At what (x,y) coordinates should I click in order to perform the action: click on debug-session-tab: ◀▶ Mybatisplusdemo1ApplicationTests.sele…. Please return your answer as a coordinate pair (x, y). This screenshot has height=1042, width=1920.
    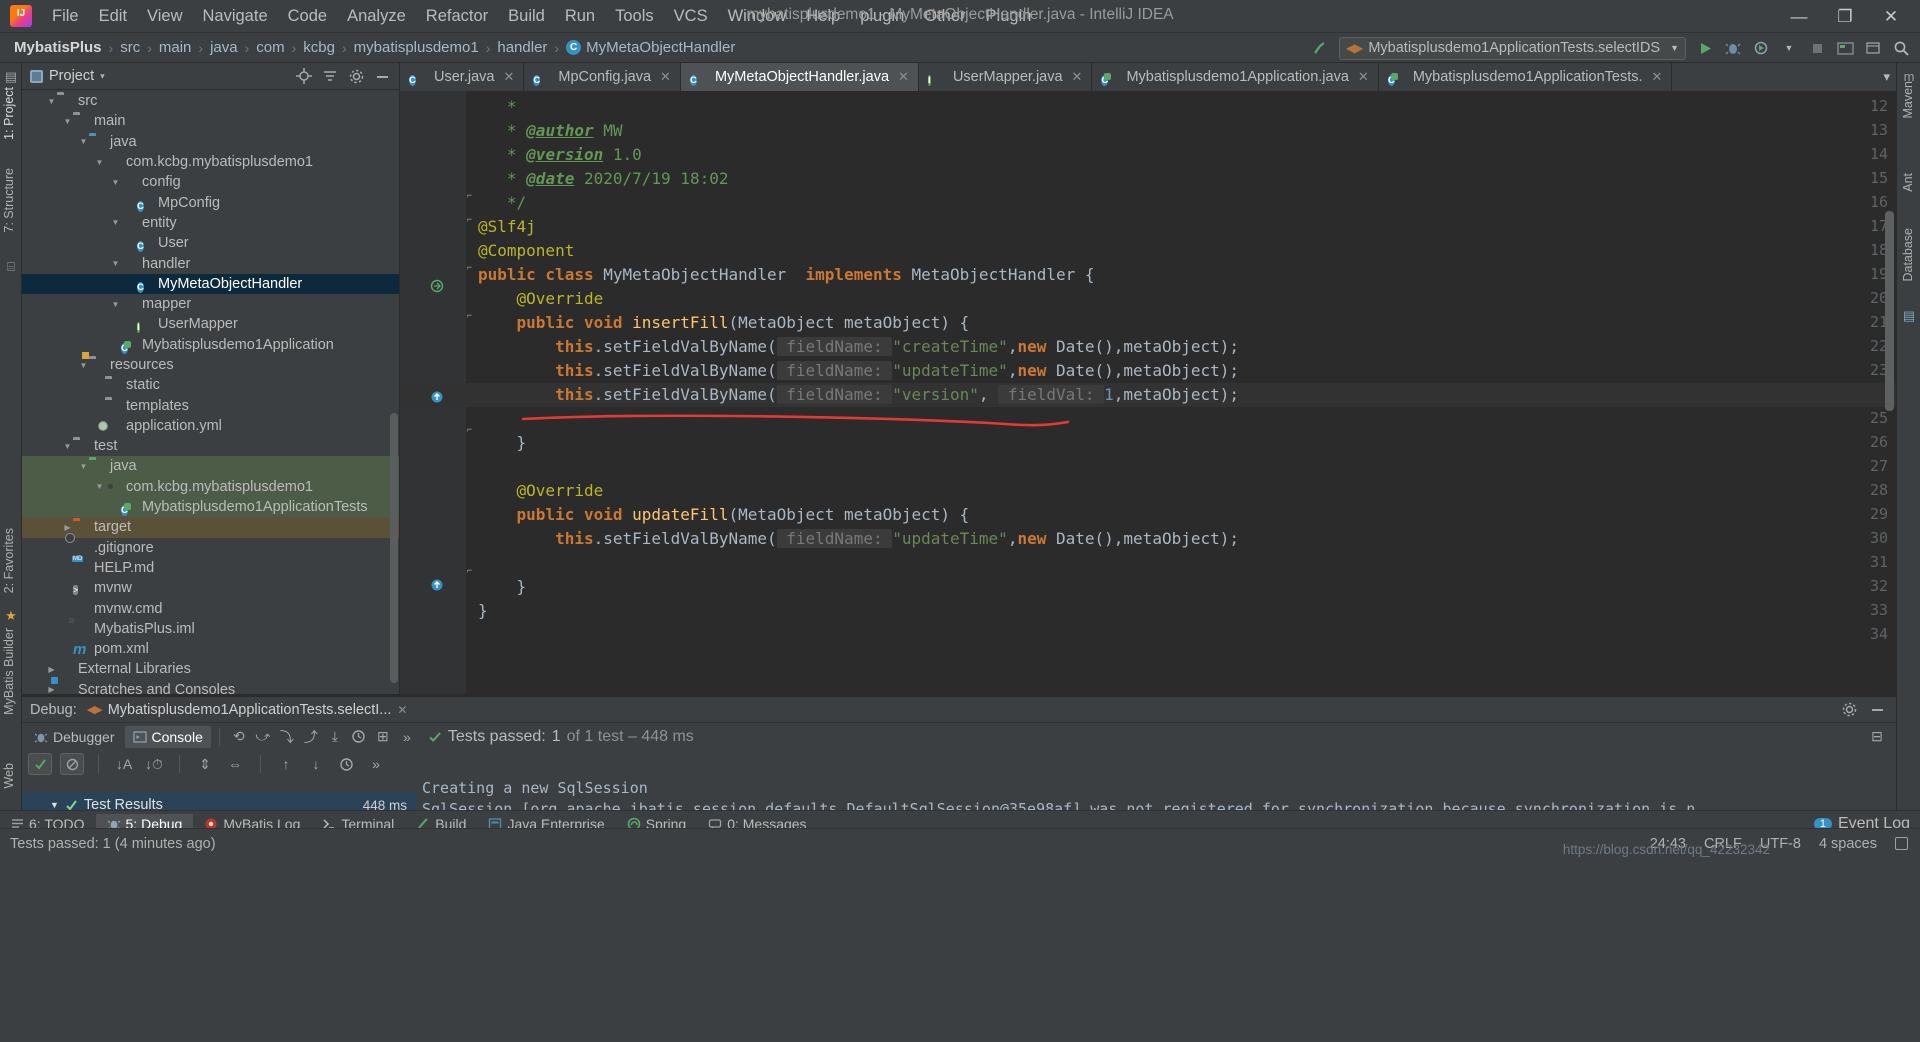
    Looking at the image, I should click on (247, 710).